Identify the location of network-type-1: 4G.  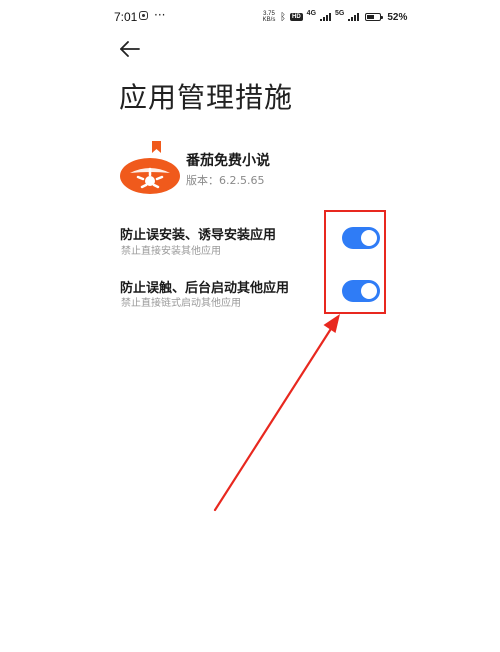
(311, 13).